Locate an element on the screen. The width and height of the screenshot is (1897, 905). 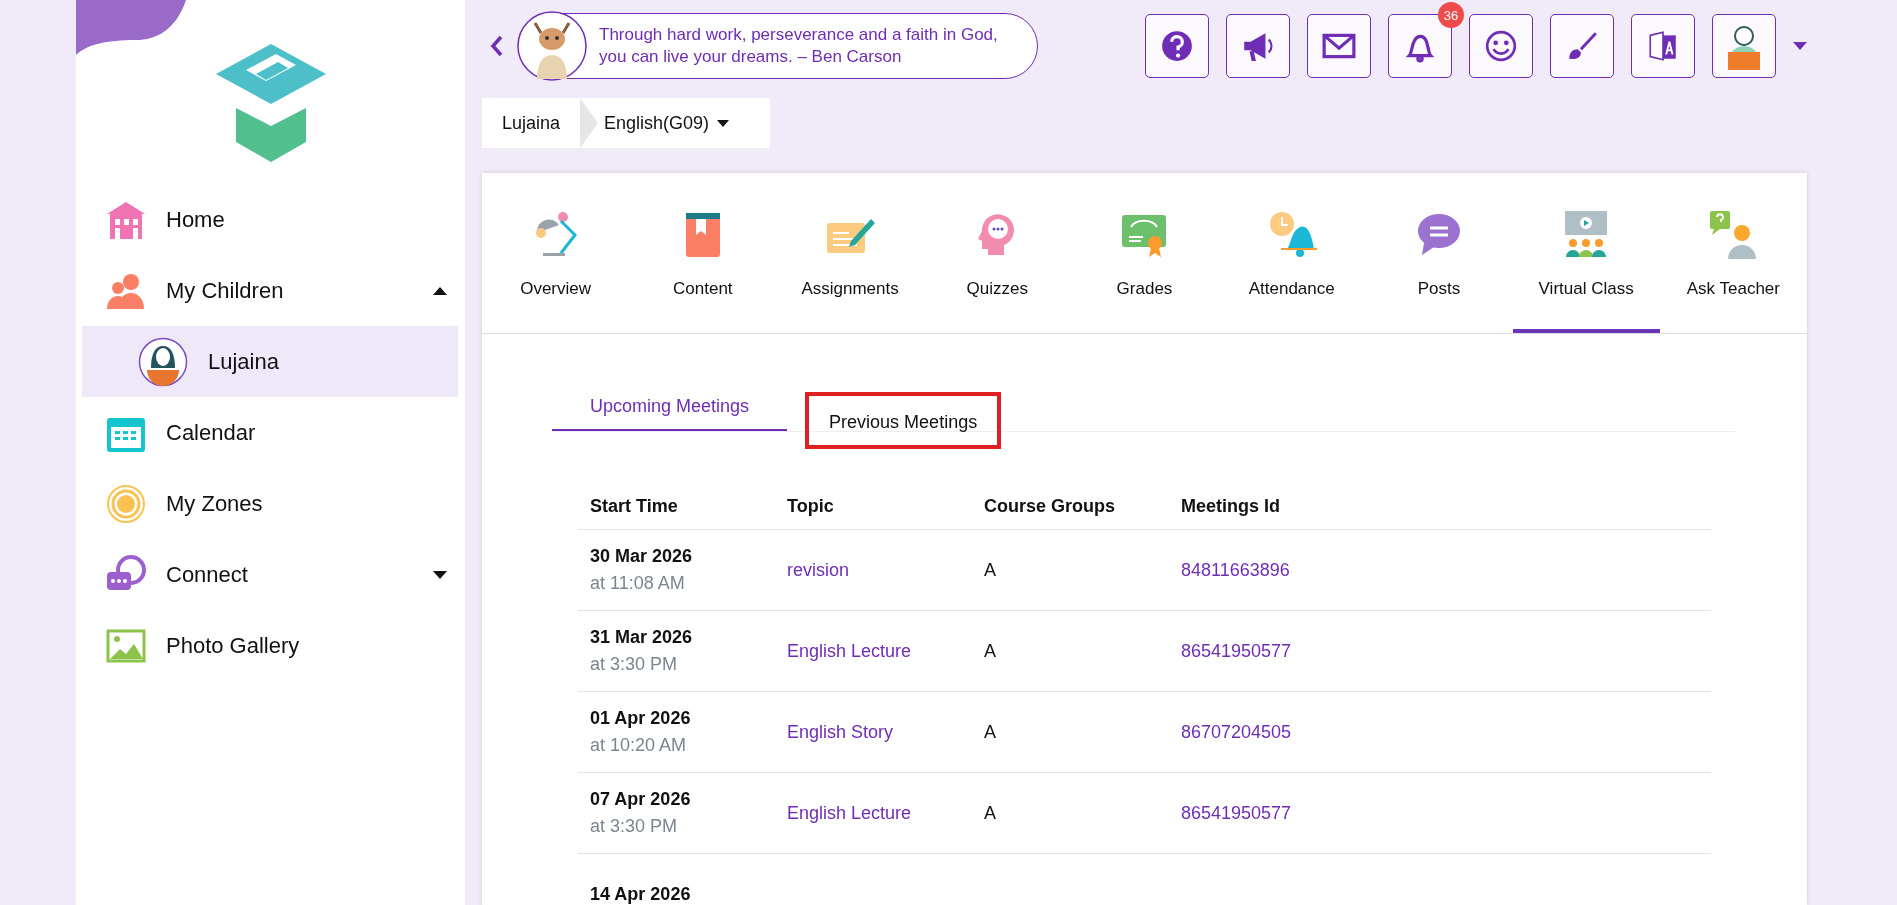
topic-link: English Story is located at coordinates (840, 731).